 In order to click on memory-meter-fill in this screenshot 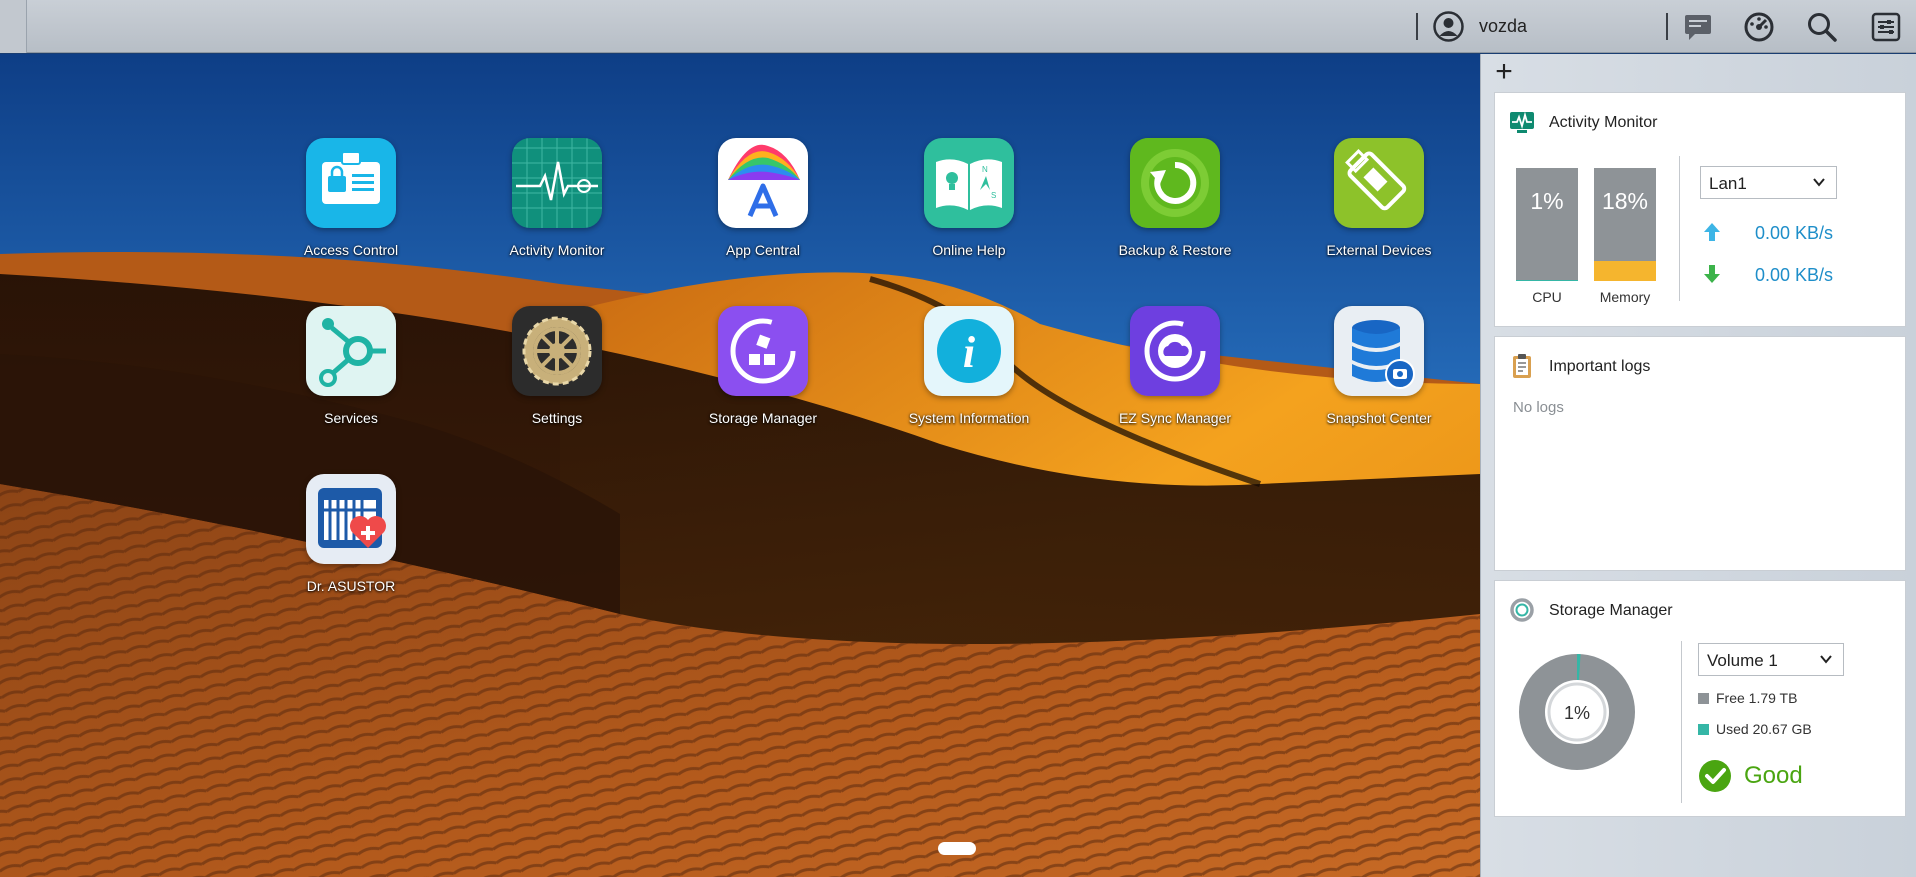, I will do `click(1625, 270)`.